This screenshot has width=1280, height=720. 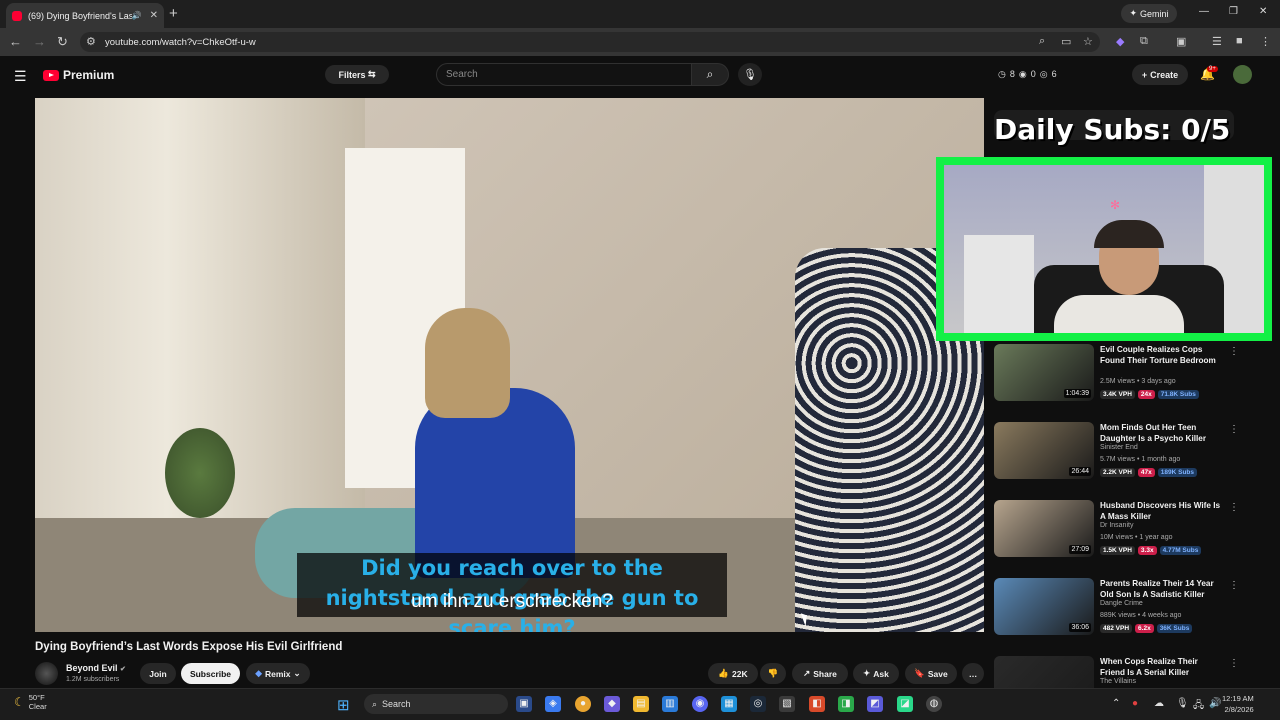 I want to click on chrome-icon: ●, so click(x=583, y=704).